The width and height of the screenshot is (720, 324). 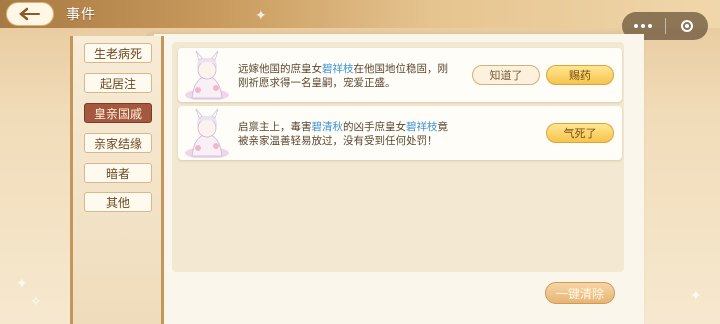 What do you see at coordinates (580, 293) in the screenshot?
I see `clear-all-button: 一键清除` at bounding box center [580, 293].